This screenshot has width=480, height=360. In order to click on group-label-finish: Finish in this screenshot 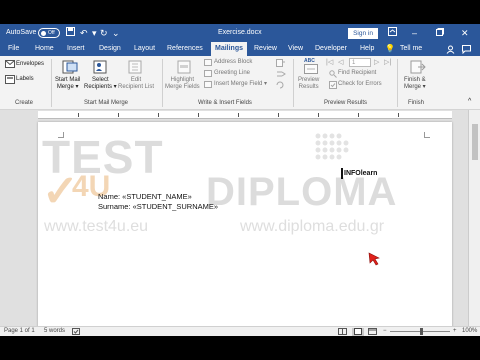, I will do `click(416, 103)`.